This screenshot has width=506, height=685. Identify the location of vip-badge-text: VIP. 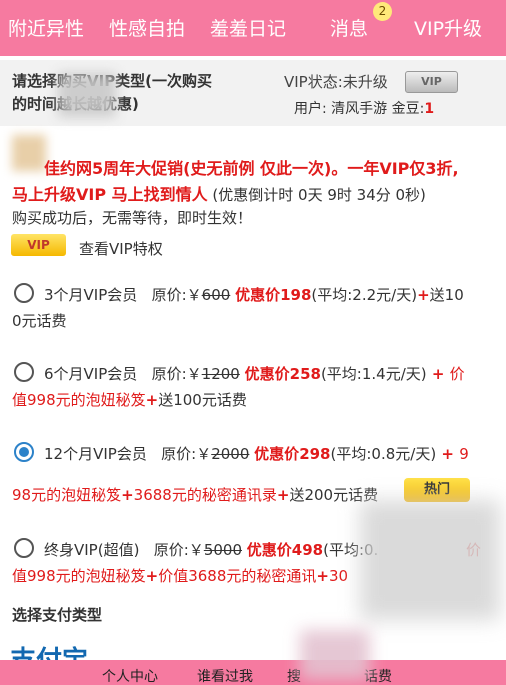
(38, 245).